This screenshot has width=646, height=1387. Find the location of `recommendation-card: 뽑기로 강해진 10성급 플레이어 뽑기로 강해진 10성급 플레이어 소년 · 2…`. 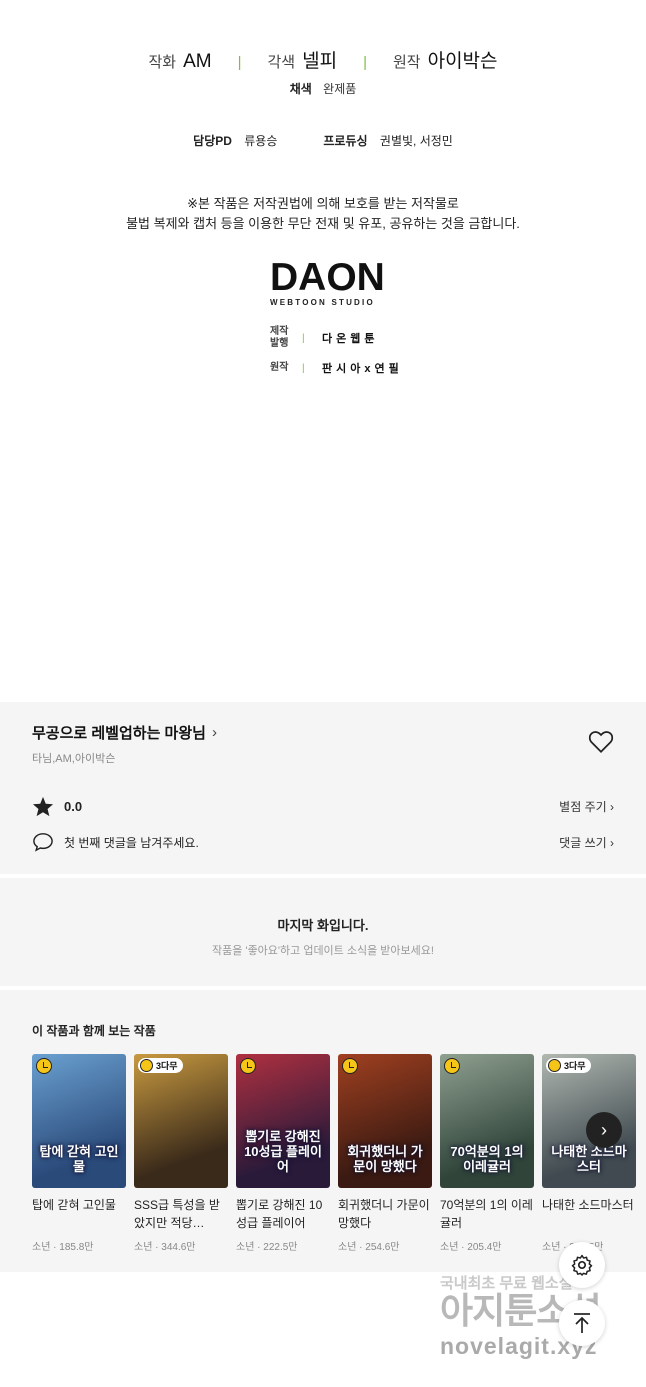

recommendation-card: 뽑기로 강해진 10성급 플레이어 뽑기로 강해진 10성급 플레이어 소년 · 2… is located at coordinates (283, 1153).